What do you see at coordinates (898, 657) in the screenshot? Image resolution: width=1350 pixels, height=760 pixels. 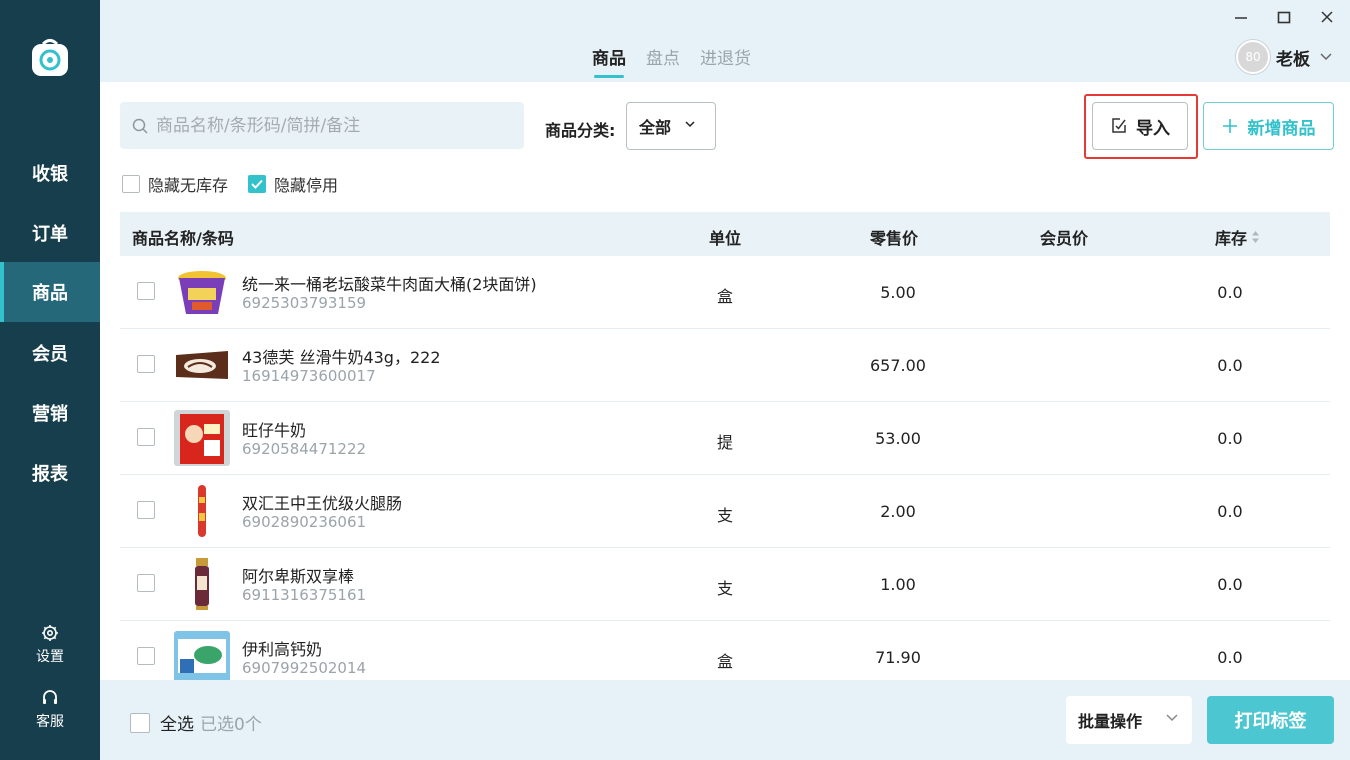 I see `product-retail-price: 71.90` at bounding box center [898, 657].